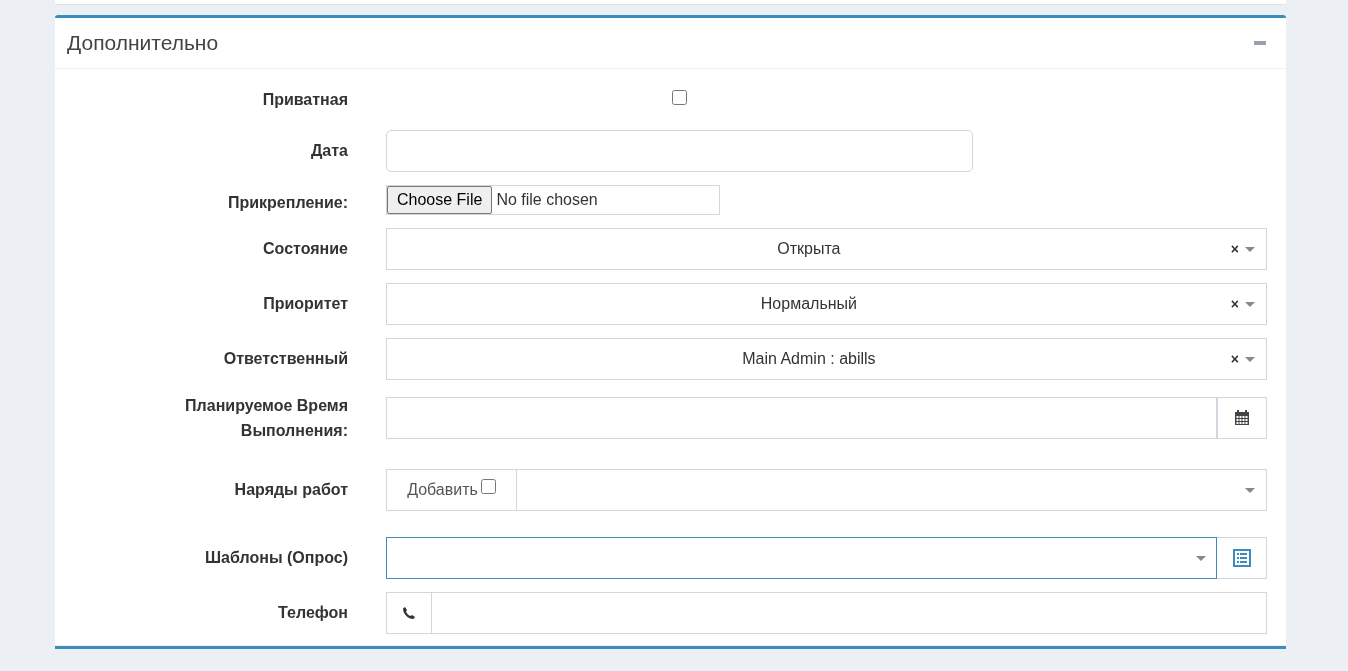 The width and height of the screenshot is (1348, 671). Describe the element at coordinates (801, 558) in the screenshot. I see `select-field` at that location.